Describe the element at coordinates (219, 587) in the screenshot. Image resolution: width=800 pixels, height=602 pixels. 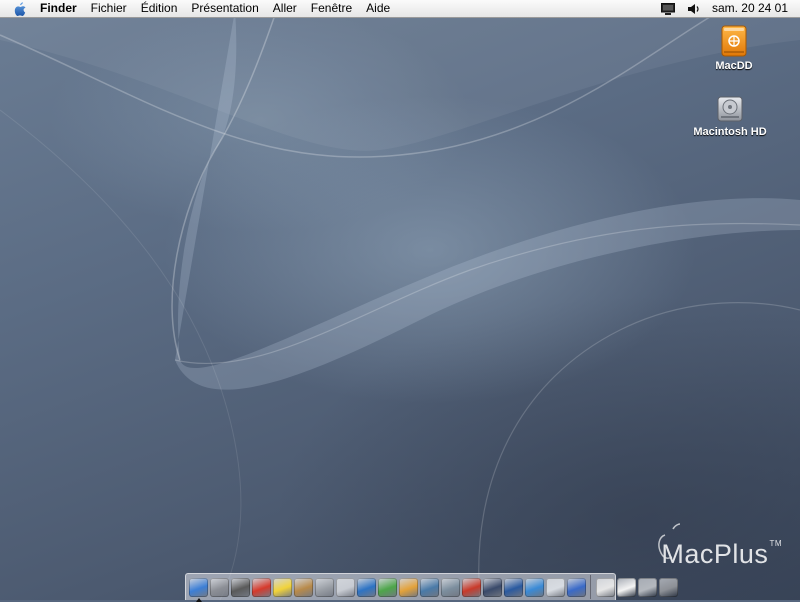
I see `system-profiler-icon` at that location.